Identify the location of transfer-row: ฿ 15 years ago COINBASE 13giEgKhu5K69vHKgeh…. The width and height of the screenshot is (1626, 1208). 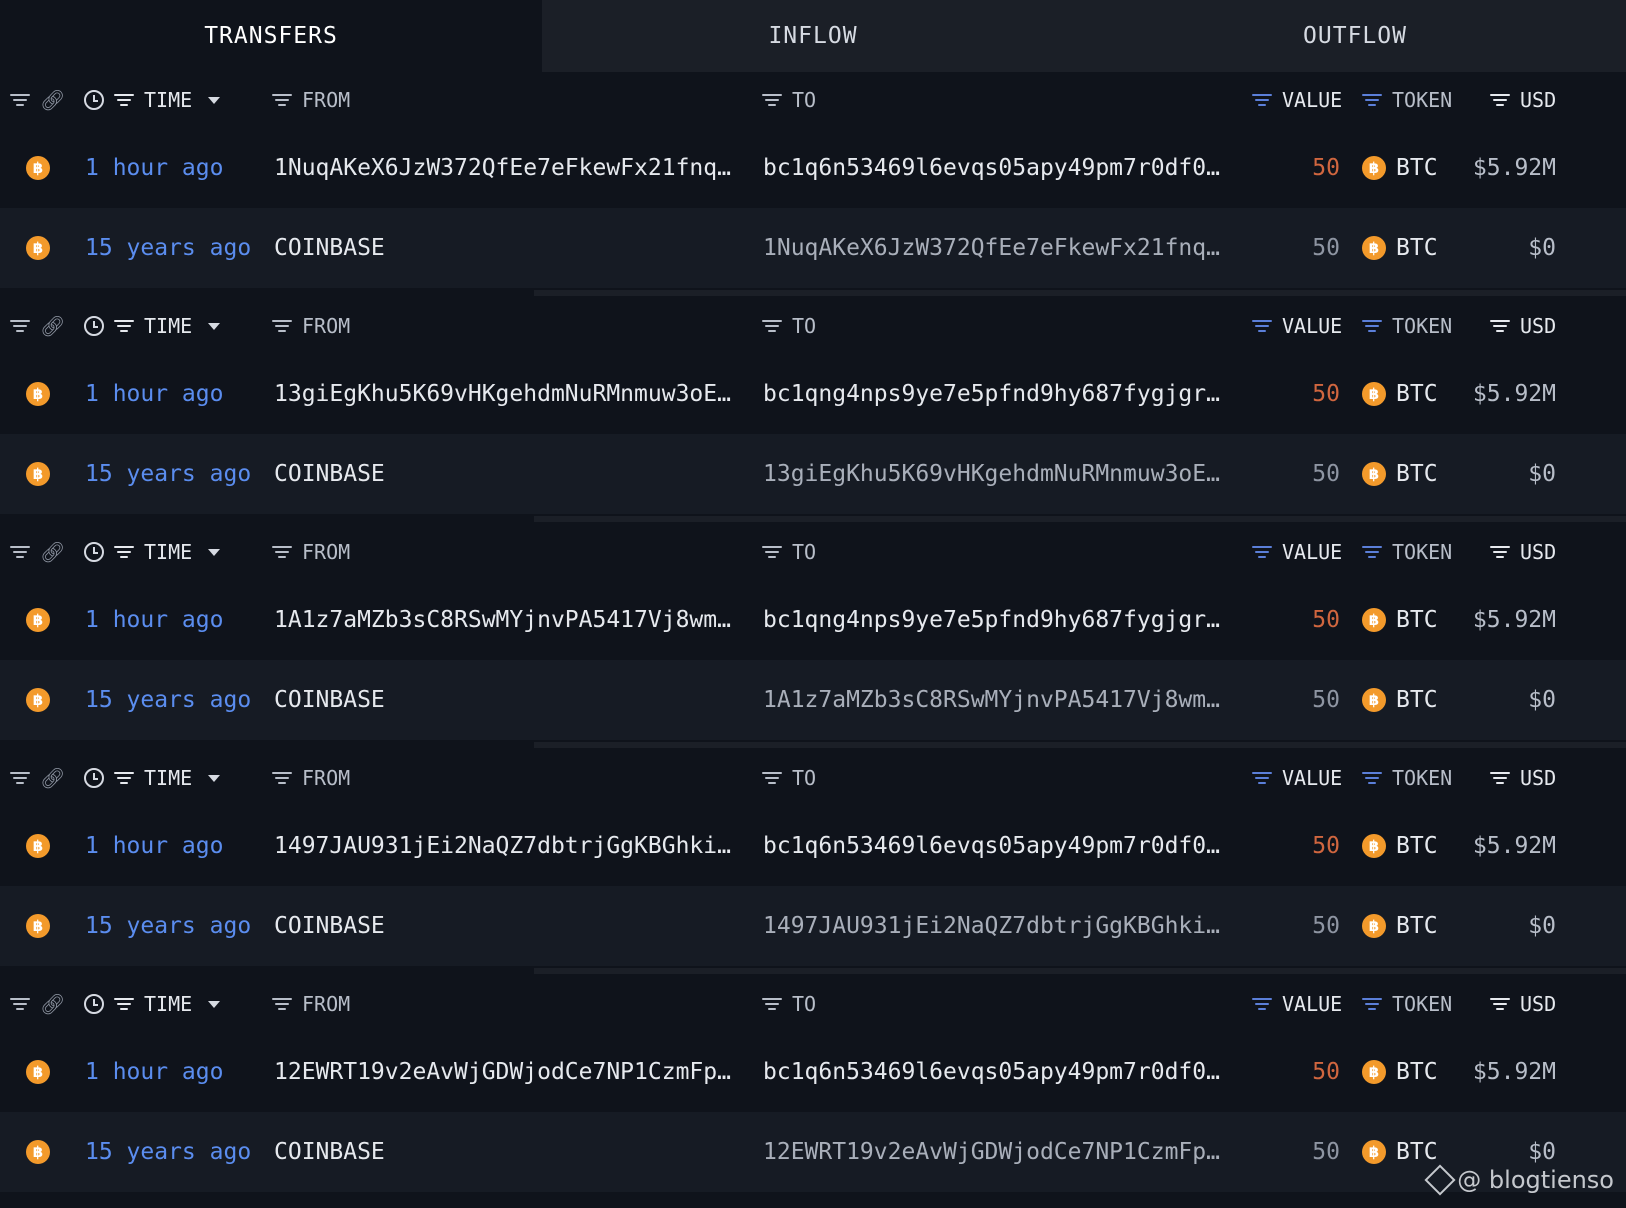
(813, 474).